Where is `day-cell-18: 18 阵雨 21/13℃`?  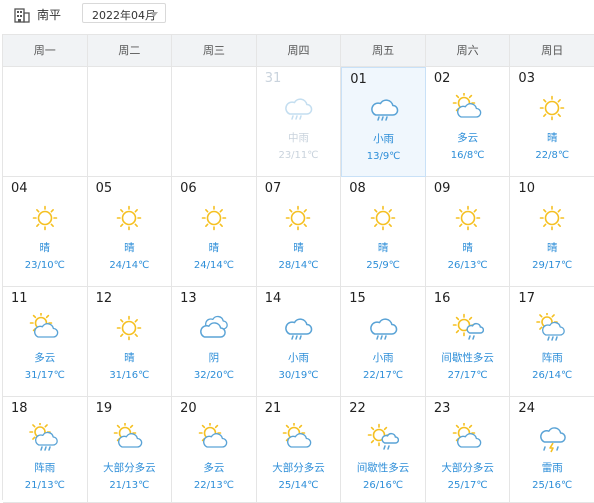
day-cell-18: 18 阵雨 21/13℃ is located at coordinates (45, 450).